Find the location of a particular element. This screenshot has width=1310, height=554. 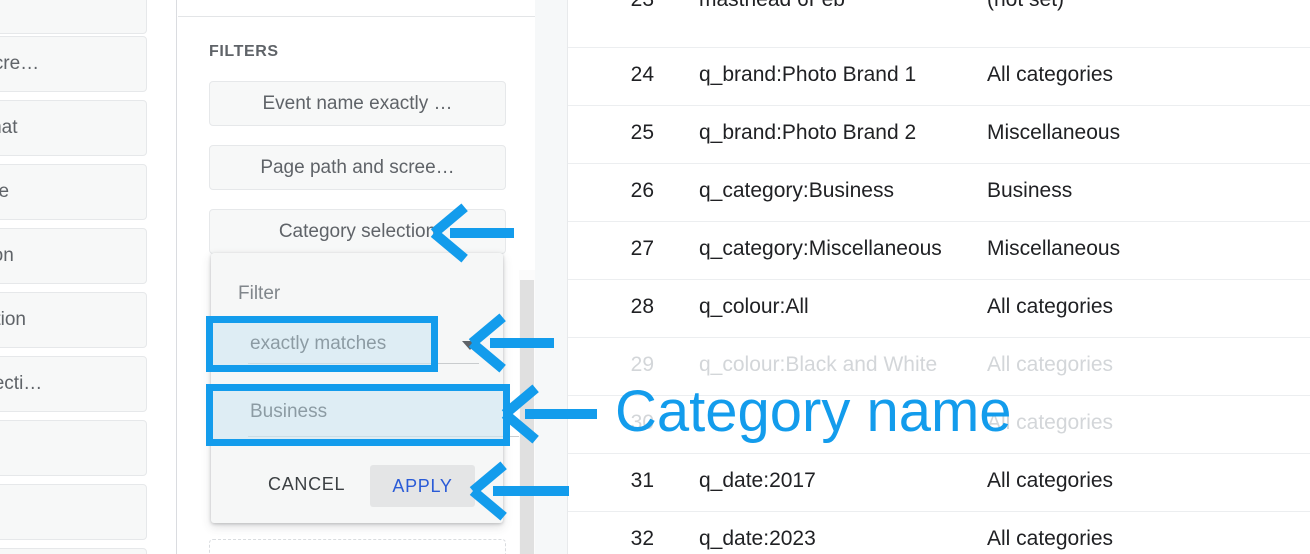

row-index: 24 is located at coordinates (642, 74).